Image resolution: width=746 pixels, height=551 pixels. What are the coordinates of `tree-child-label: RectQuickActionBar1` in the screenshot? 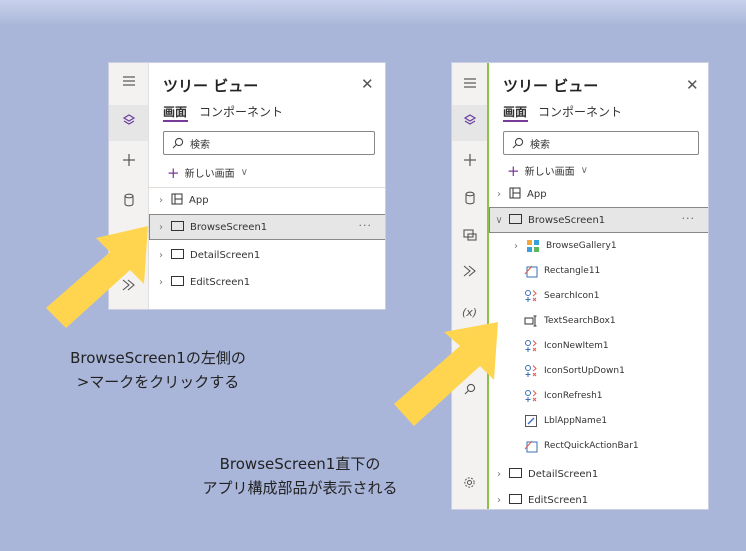 It's located at (591, 446).